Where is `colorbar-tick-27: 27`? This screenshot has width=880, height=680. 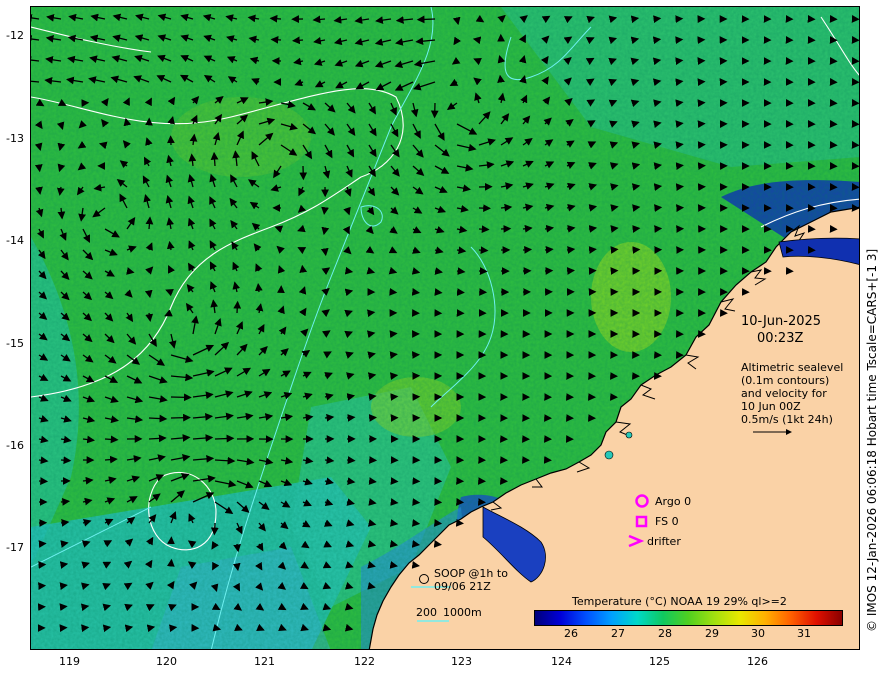
colorbar-tick-27: 27 is located at coordinates (618, 633).